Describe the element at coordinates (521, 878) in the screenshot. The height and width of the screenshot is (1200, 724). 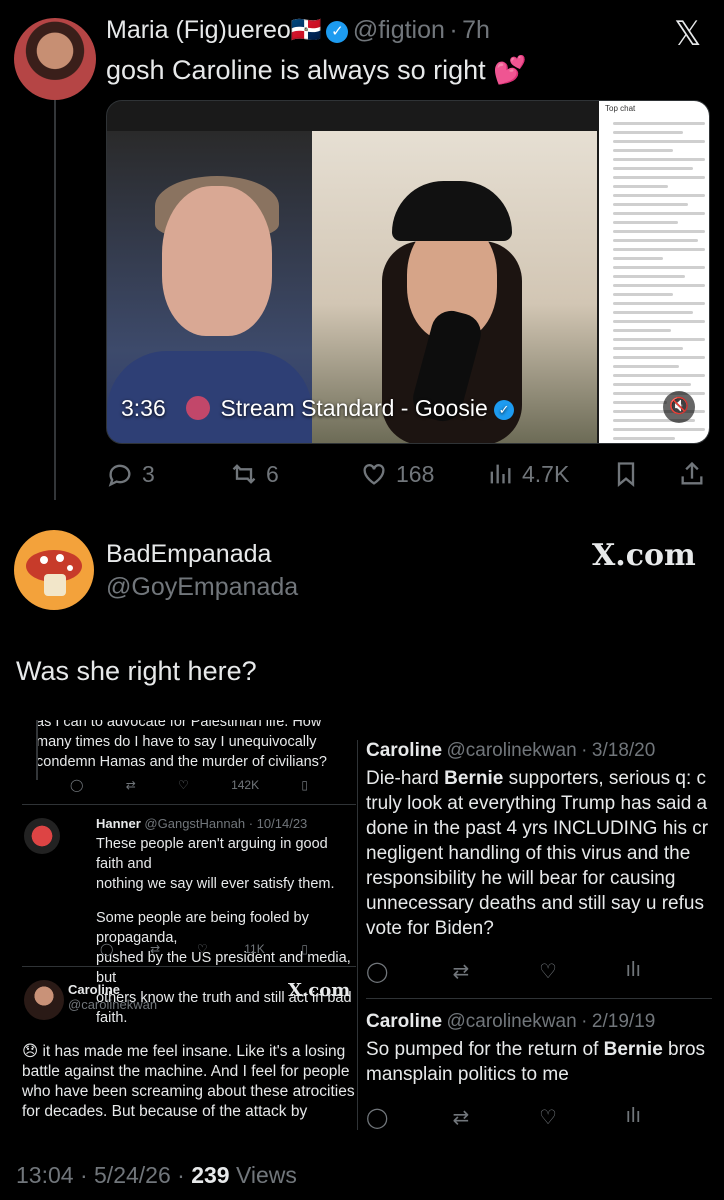
I see `tweet-line: responsibility he will bear for causing` at that location.